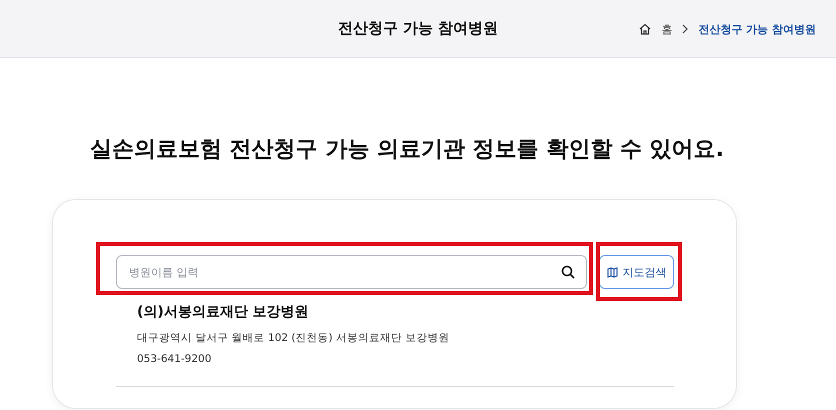 The image size is (836, 410). What do you see at coordinates (407, 150) in the screenshot?
I see `headline: 실손의료보험 전산청구 가능 의료기관 정보를 확인할 수 있어요.` at bounding box center [407, 150].